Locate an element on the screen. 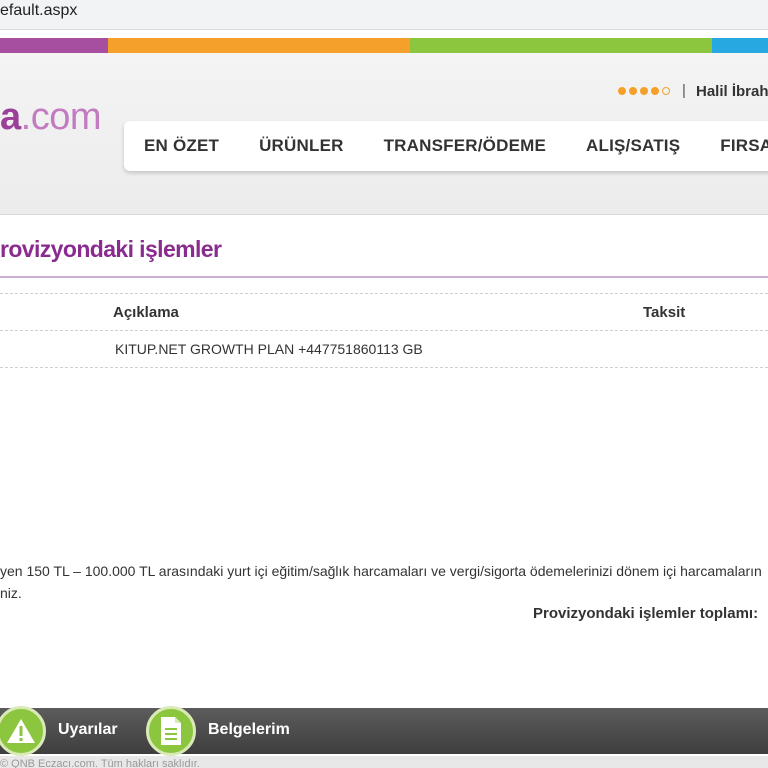 This screenshot has width=768, height=768. brand-stripe-blue is located at coordinates (740, 45).